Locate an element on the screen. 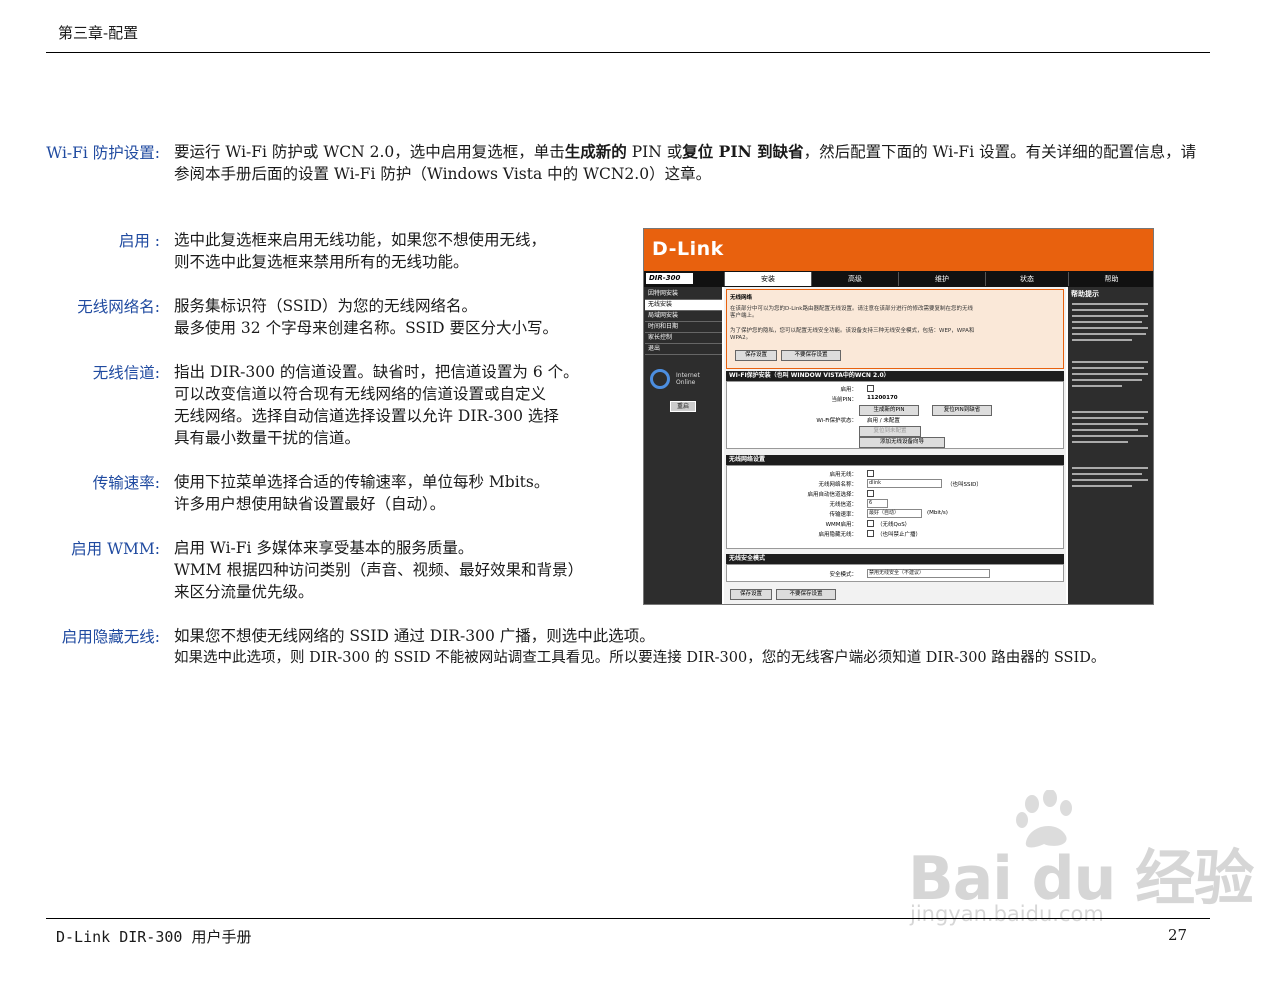 The width and height of the screenshot is (1280, 989). hidden-wireless-checkbox is located at coordinates (870, 533).